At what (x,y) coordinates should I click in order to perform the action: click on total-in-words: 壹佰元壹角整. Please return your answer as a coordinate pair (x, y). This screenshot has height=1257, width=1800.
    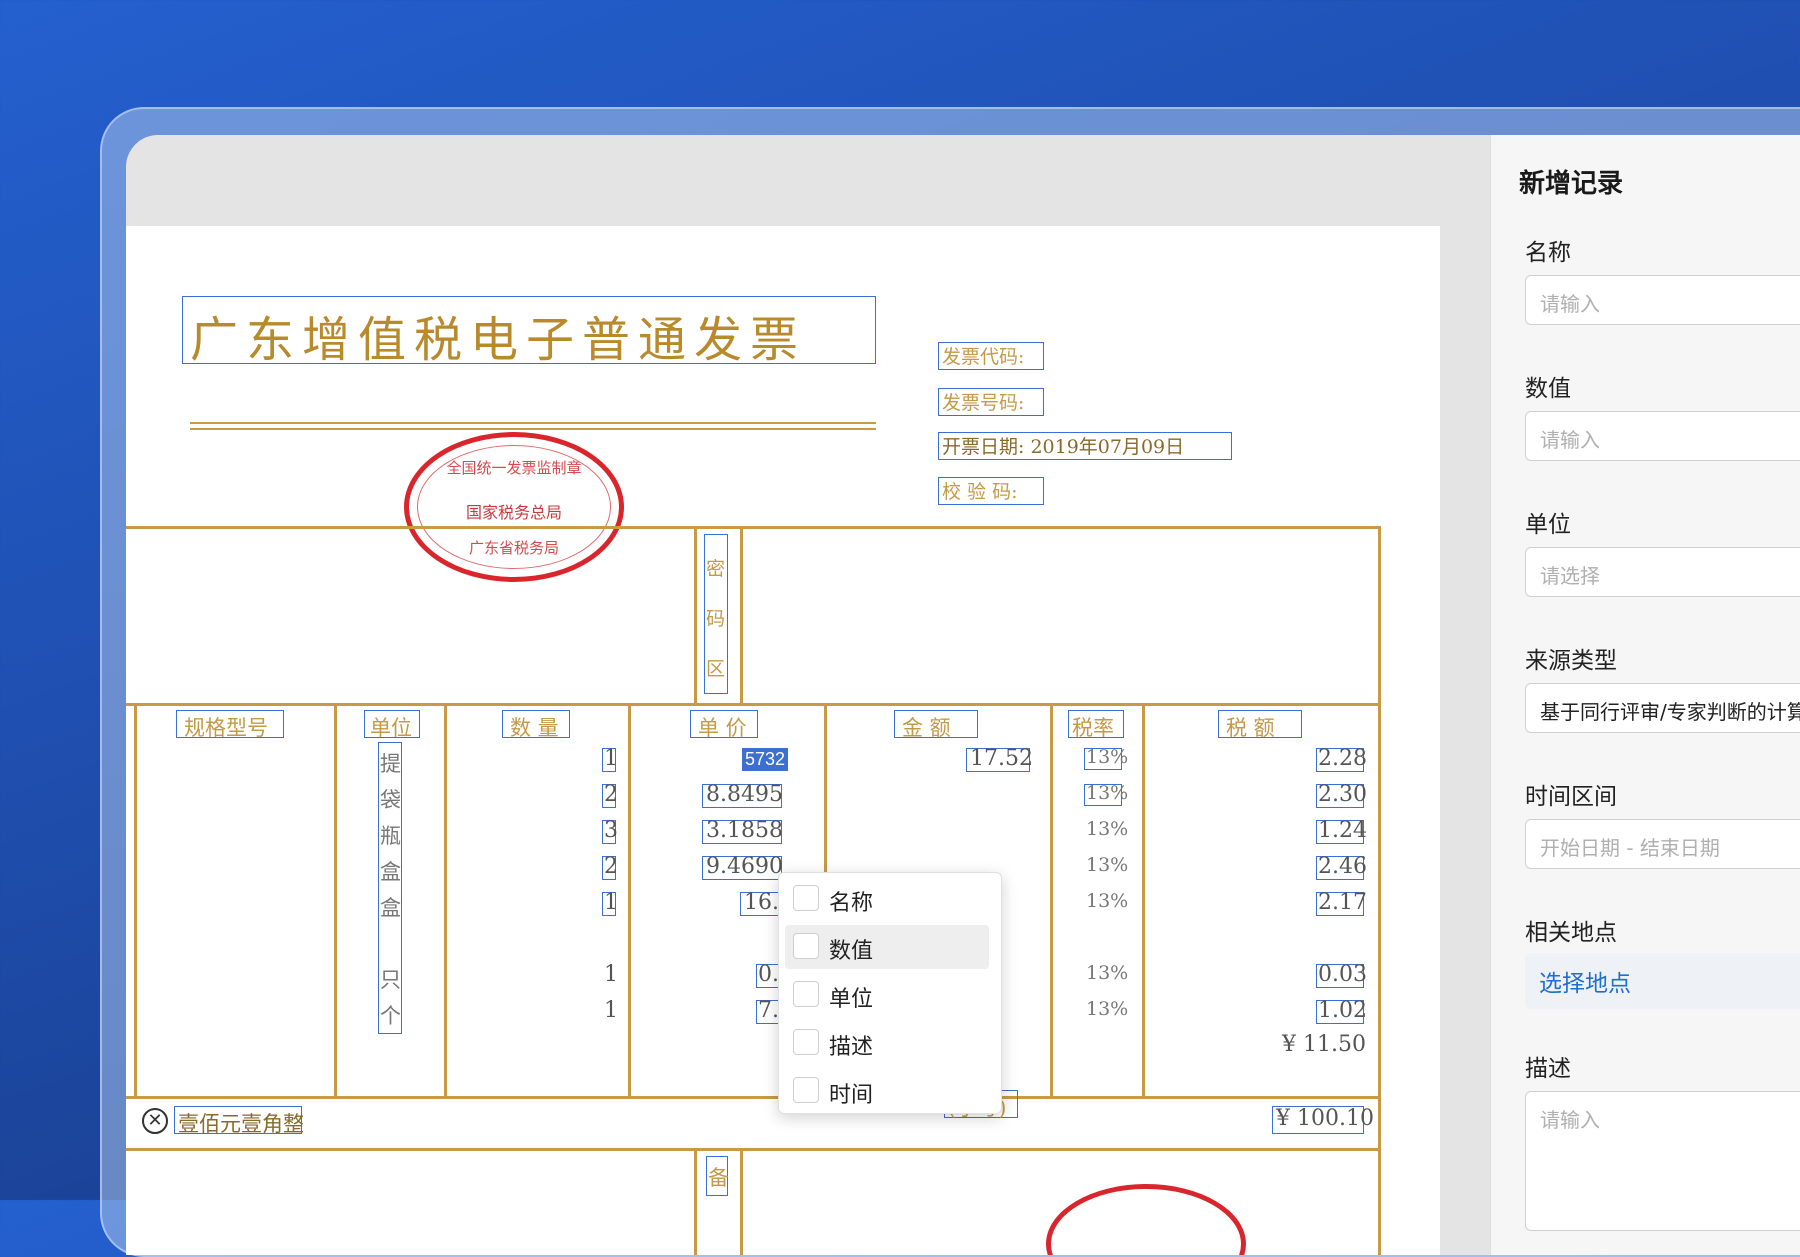
    Looking at the image, I should click on (241, 1124).